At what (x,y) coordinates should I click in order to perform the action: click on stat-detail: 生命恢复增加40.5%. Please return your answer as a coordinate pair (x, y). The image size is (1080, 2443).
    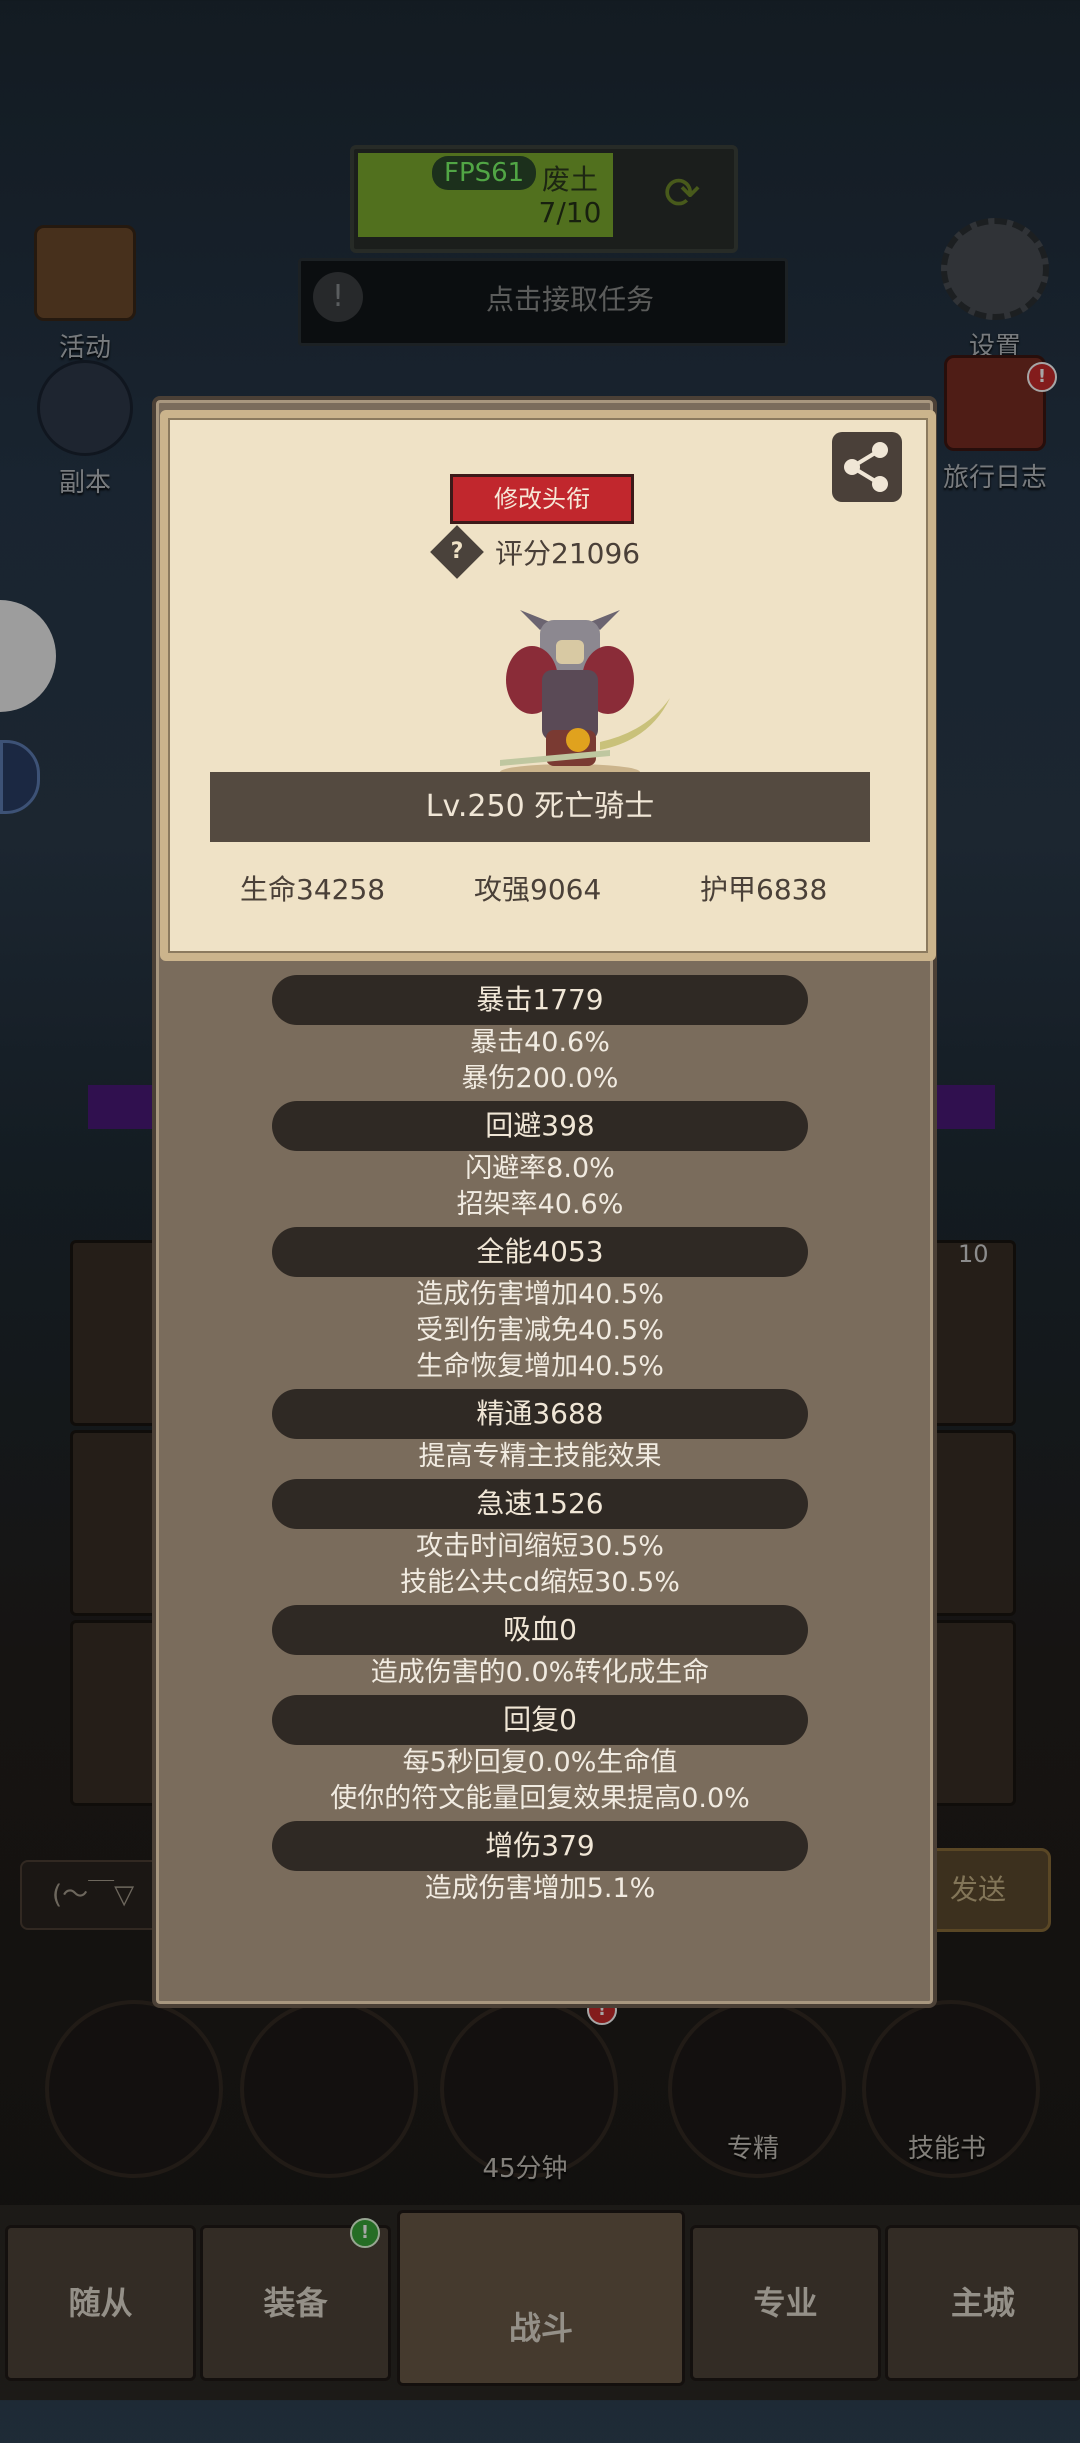
    Looking at the image, I should click on (540, 1366).